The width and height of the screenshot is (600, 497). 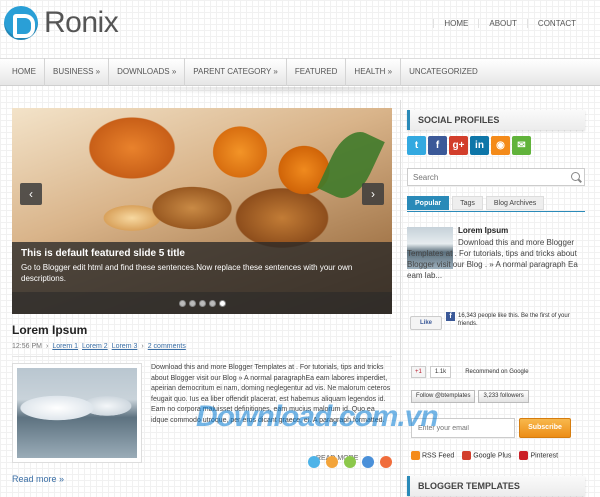 What do you see at coordinates (492, 456) in the screenshot?
I see `google-plus-label: Google Plus` at bounding box center [492, 456].